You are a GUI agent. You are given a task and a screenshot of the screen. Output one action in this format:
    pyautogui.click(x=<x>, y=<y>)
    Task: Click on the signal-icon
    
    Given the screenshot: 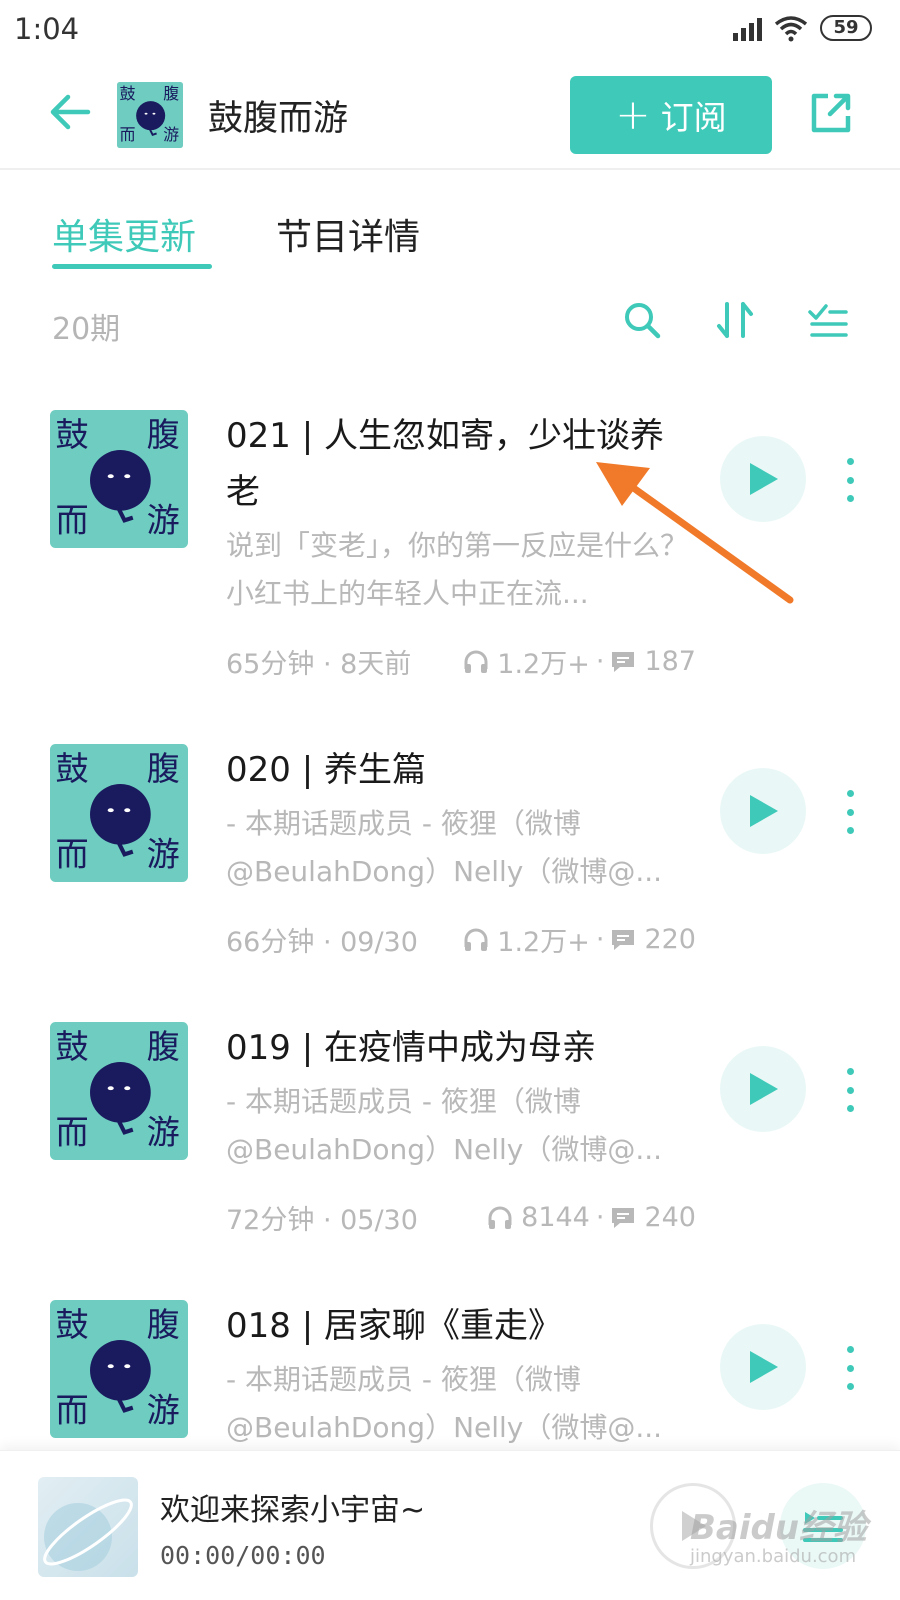 What is the action you would take?
    pyautogui.click(x=747, y=28)
    